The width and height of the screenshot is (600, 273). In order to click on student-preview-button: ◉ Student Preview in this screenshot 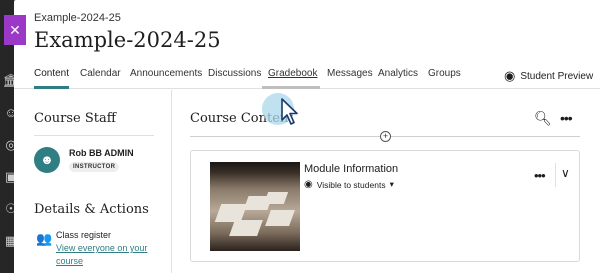, I will do `click(548, 76)`.